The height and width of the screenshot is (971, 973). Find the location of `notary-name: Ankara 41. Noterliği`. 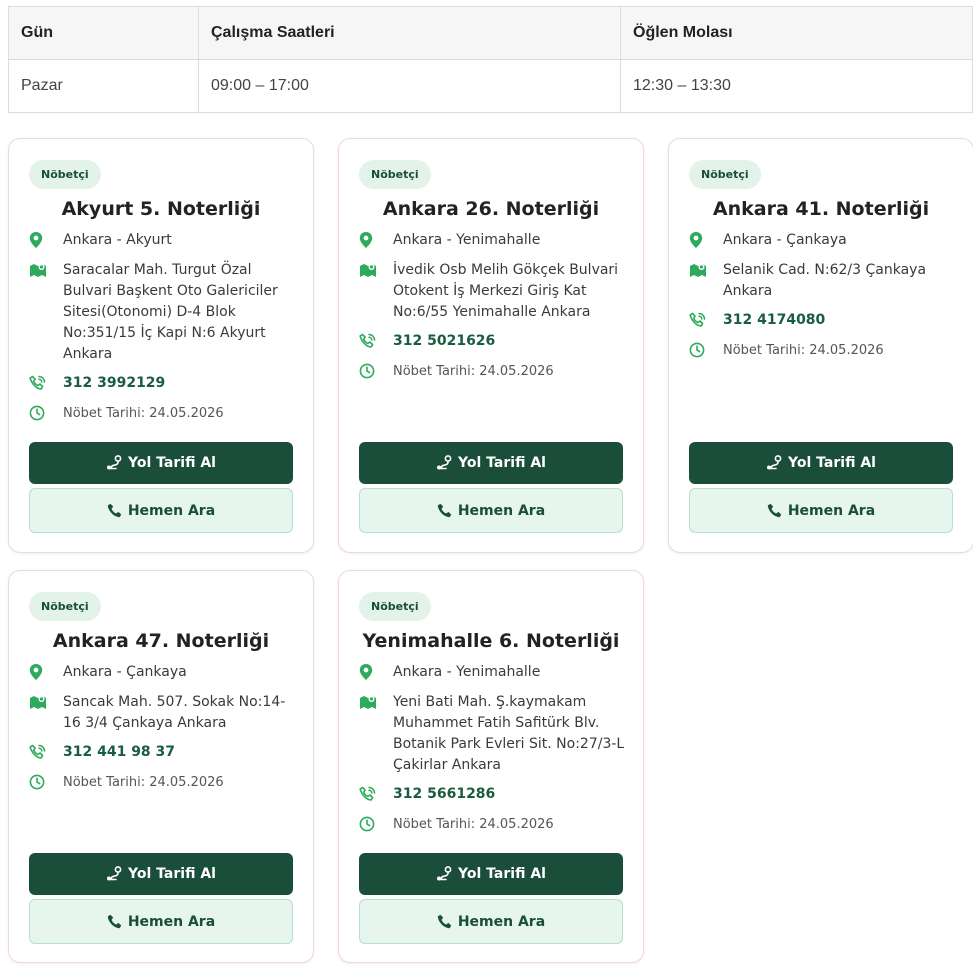

notary-name: Ankara 41. Noterliği is located at coordinates (821, 209).